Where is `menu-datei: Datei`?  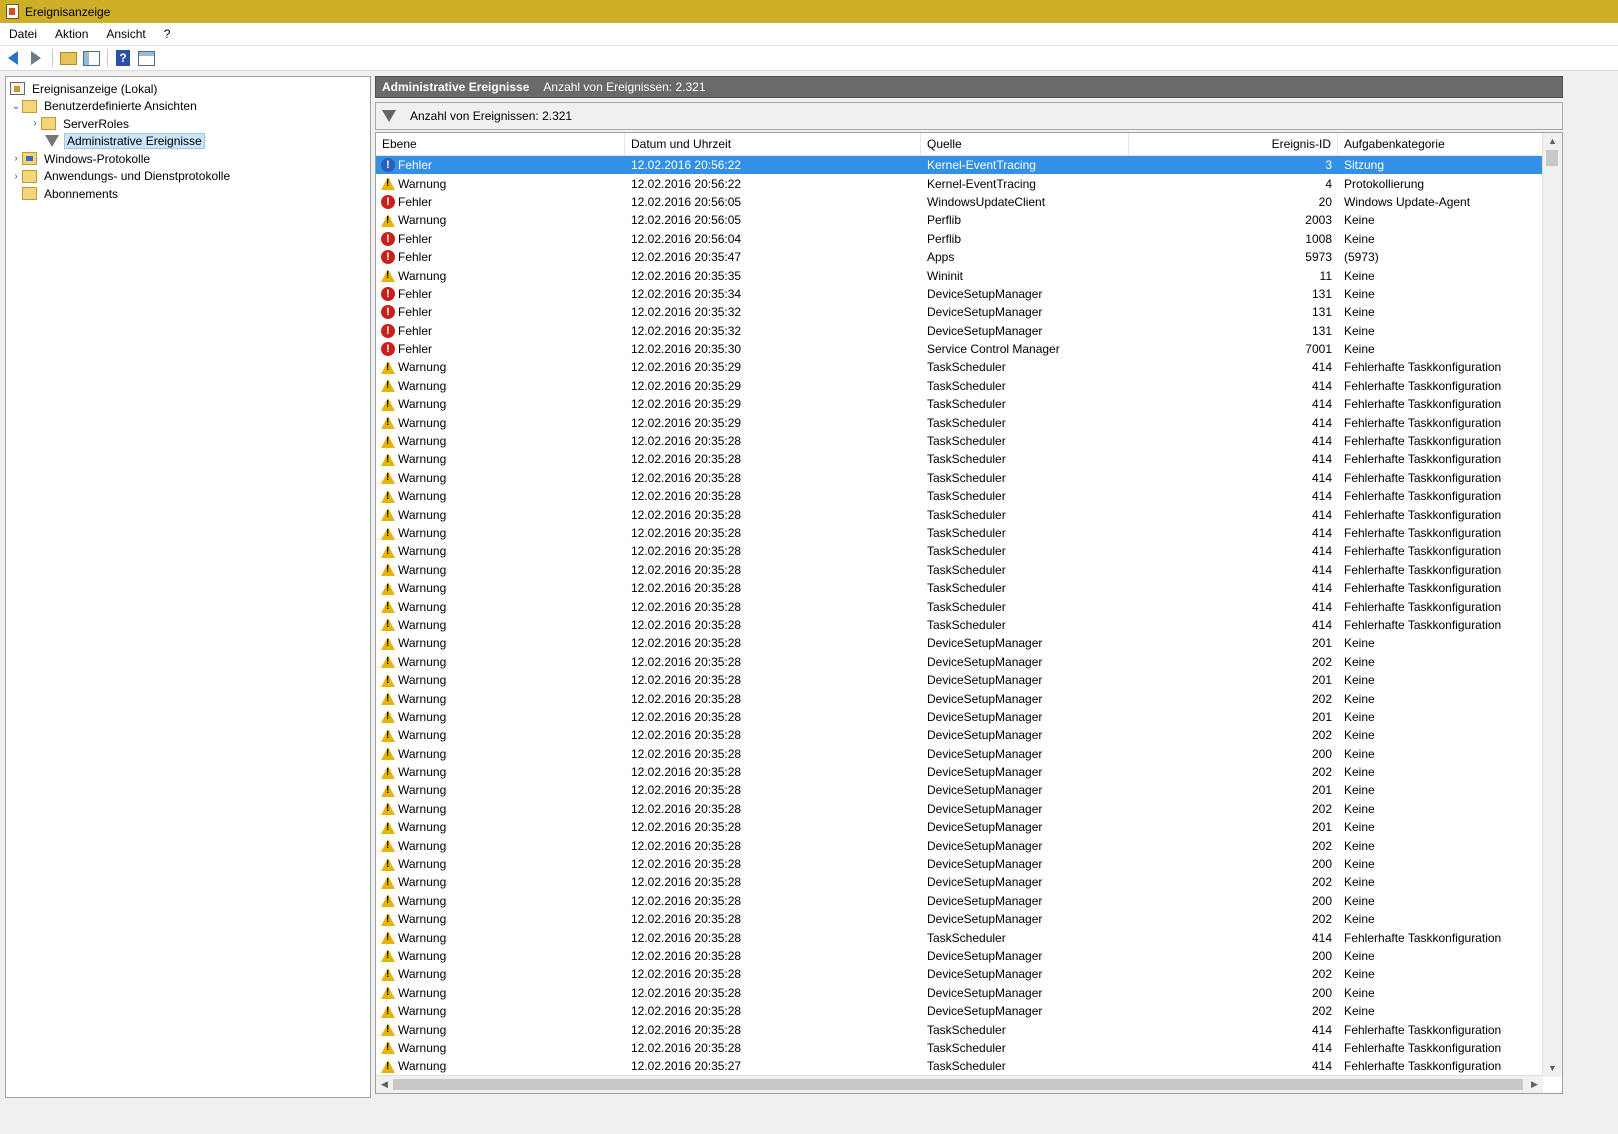
menu-datei: Datei is located at coordinates (23, 34).